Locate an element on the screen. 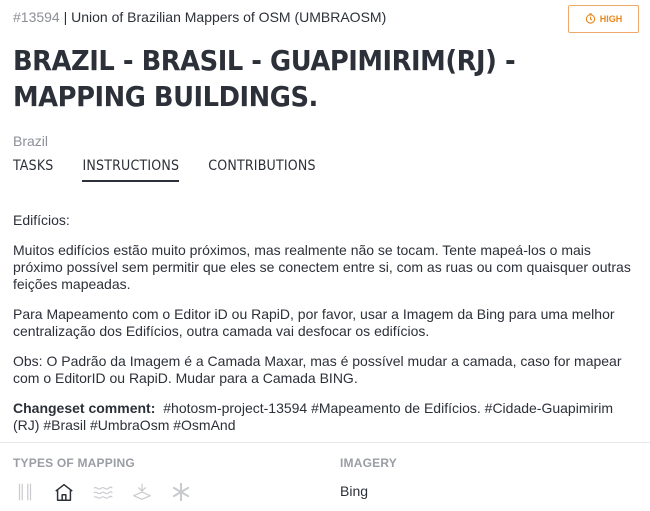 The height and width of the screenshot is (511, 650). priority-label: HIGH is located at coordinates (611, 19).